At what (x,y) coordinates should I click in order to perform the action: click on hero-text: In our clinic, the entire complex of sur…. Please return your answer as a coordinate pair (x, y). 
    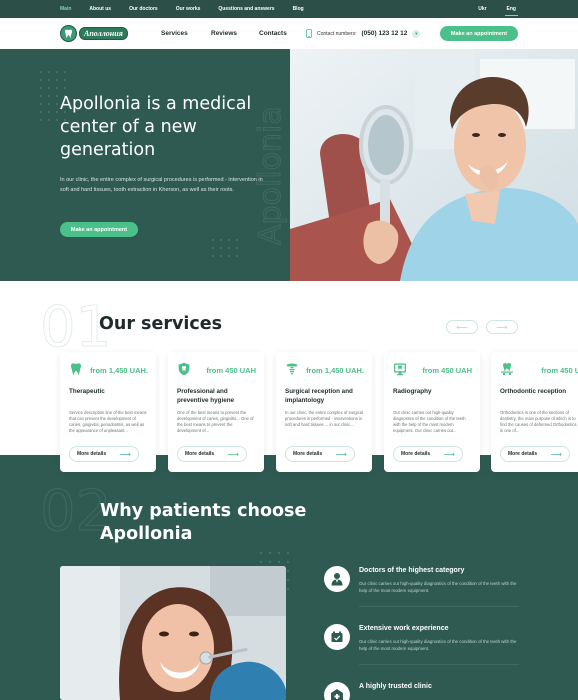
    Looking at the image, I should click on (161, 185).